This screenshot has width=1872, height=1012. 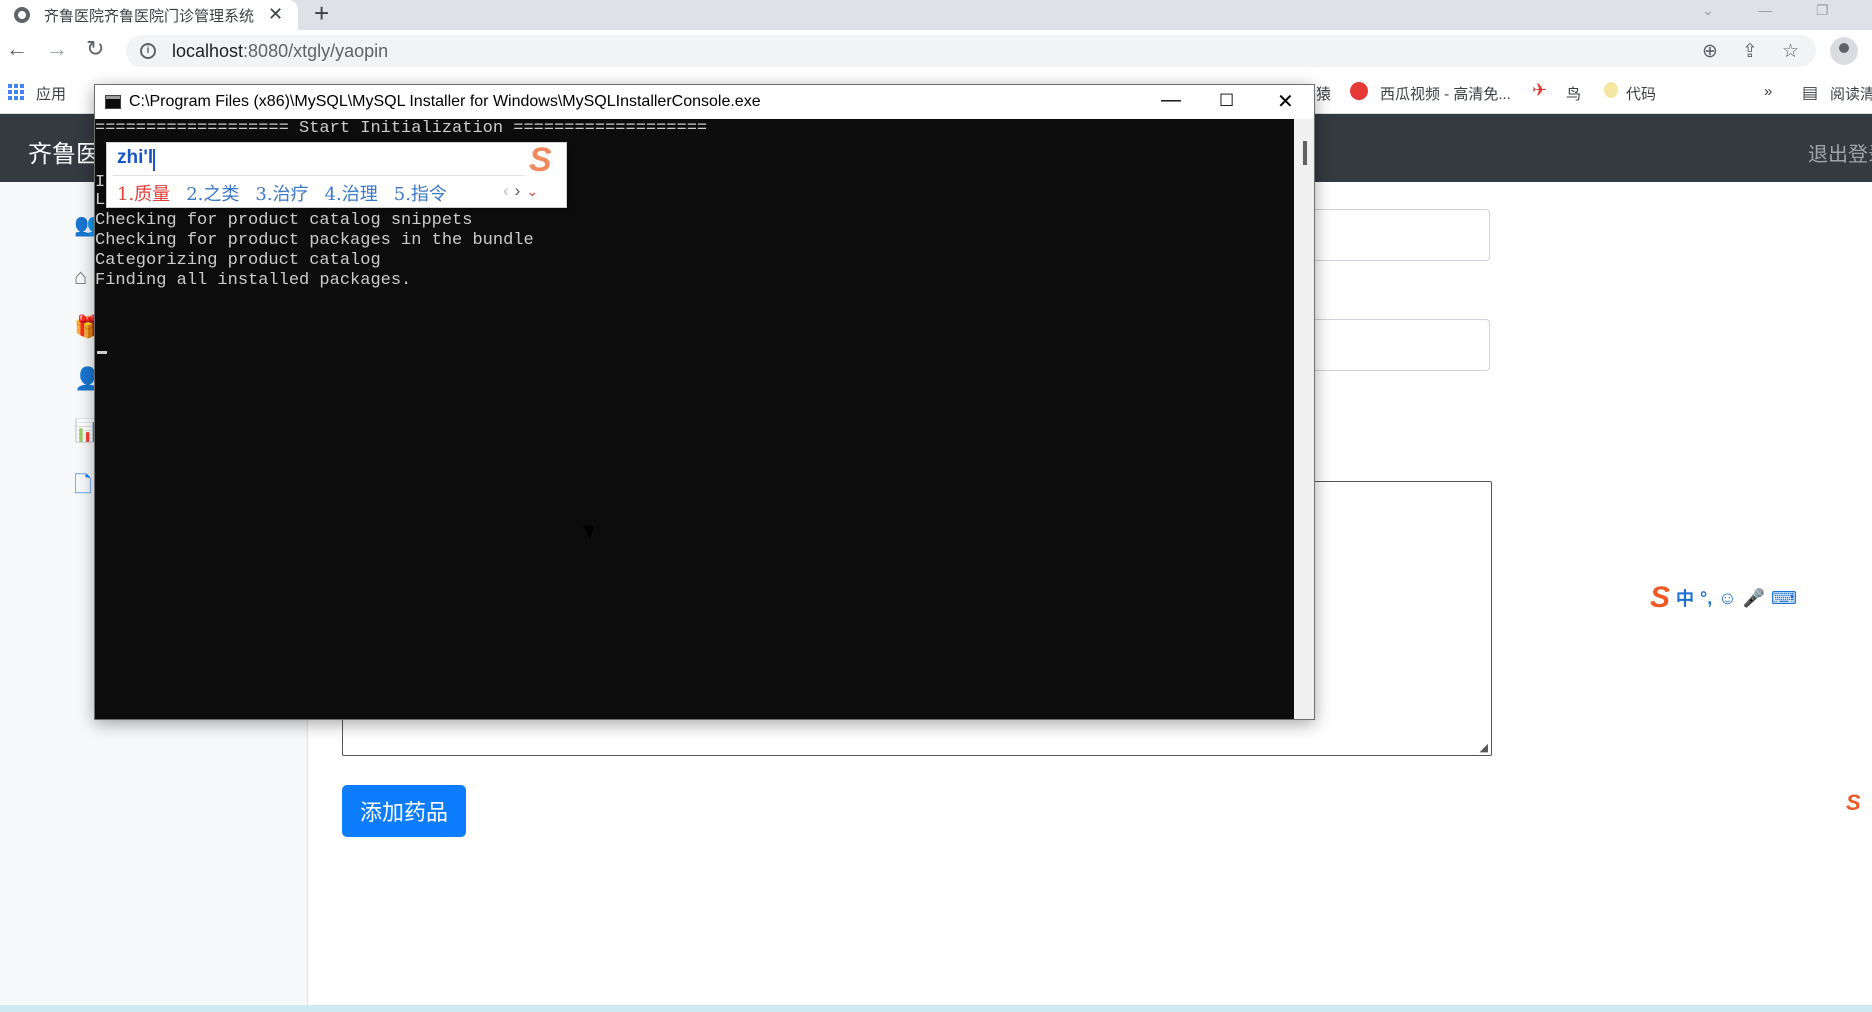 What do you see at coordinates (1685, 598) in the screenshot?
I see `sogou-chinese-mode: 中` at bounding box center [1685, 598].